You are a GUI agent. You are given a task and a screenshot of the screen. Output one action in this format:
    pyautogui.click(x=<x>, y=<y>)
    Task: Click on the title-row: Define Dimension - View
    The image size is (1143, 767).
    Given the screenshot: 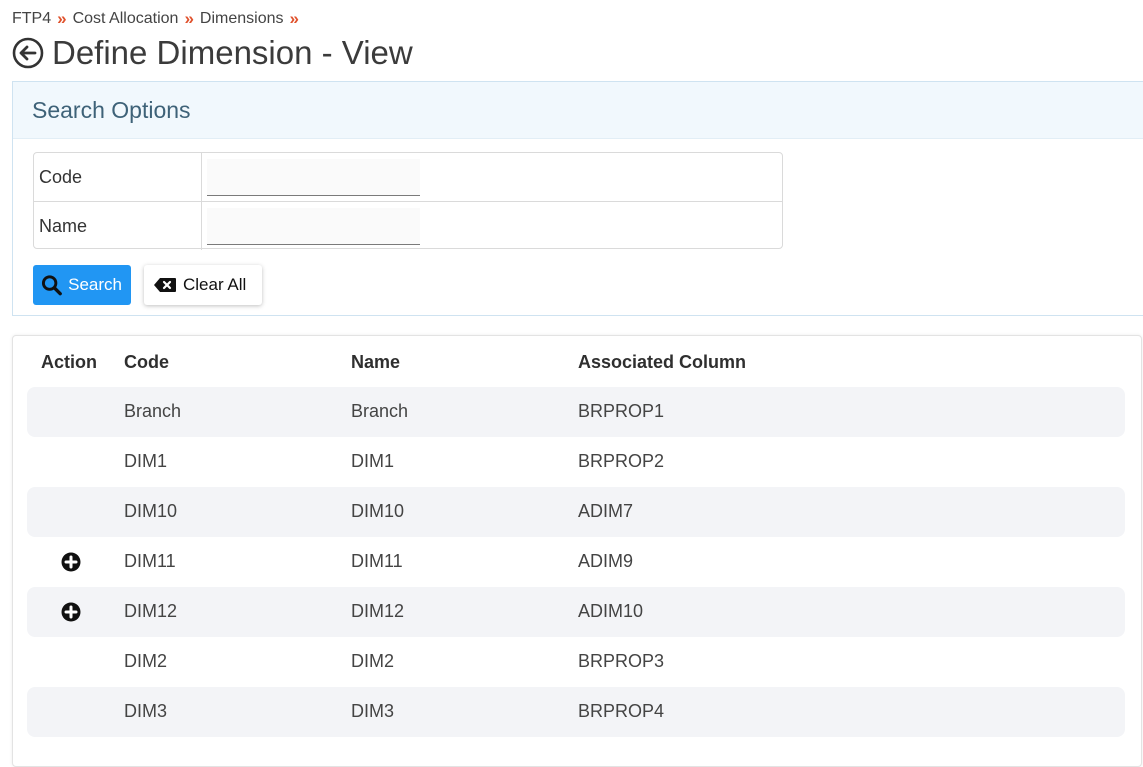 What is the action you would take?
    pyautogui.click(x=212, y=53)
    